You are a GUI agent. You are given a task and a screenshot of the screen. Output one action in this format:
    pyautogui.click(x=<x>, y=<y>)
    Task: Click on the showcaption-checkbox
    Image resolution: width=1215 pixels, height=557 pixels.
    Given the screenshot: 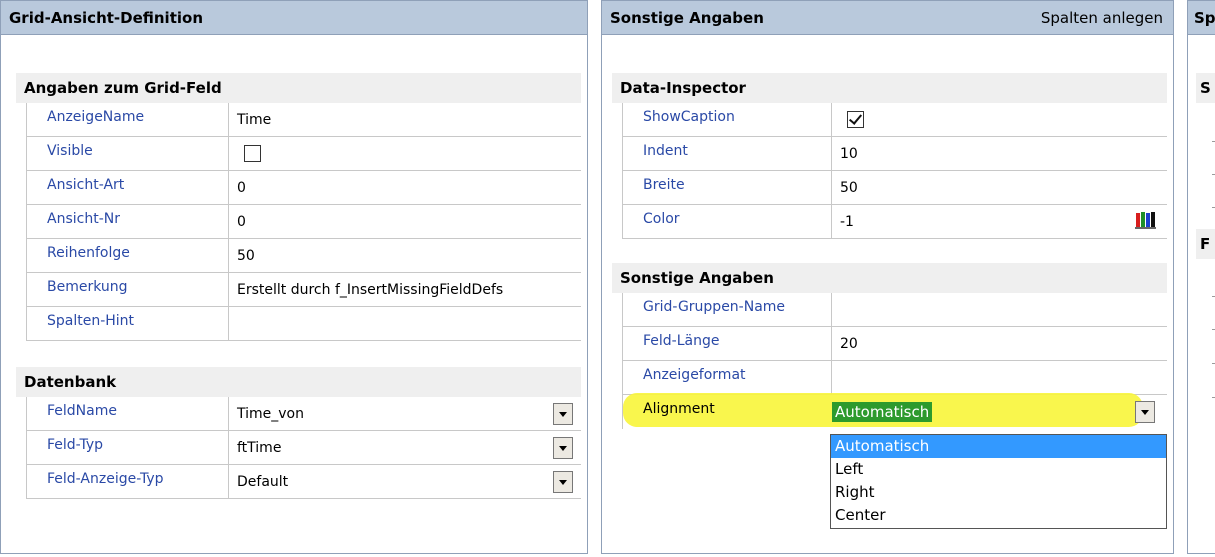 What is the action you would take?
    pyautogui.click(x=855, y=119)
    